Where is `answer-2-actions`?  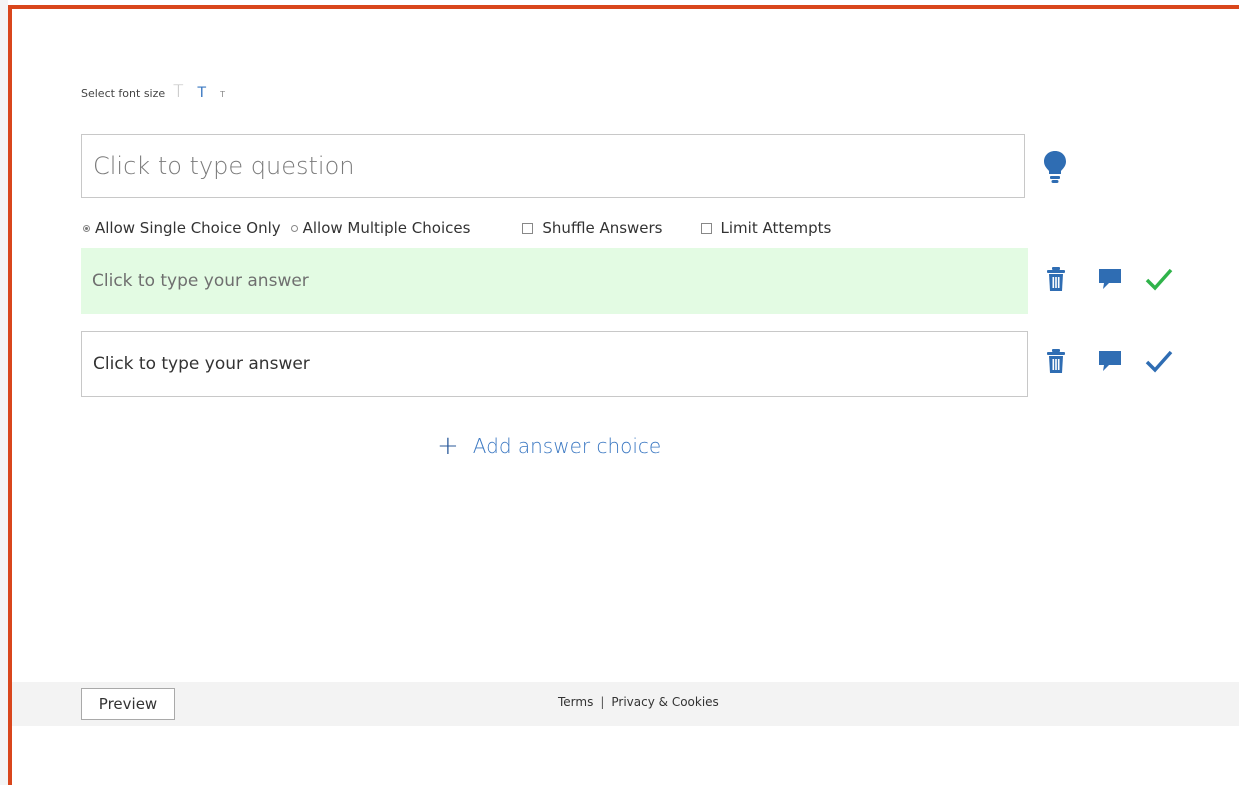
answer-2-actions is located at coordinates (1109, 361).